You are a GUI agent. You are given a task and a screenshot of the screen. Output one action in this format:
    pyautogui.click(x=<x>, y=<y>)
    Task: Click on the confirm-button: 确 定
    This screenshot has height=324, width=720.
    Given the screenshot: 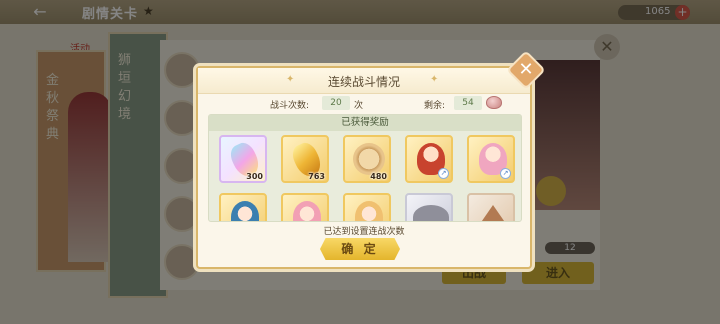 What is the action you would take?
    pyautogui.click(x=360, y=249)
    